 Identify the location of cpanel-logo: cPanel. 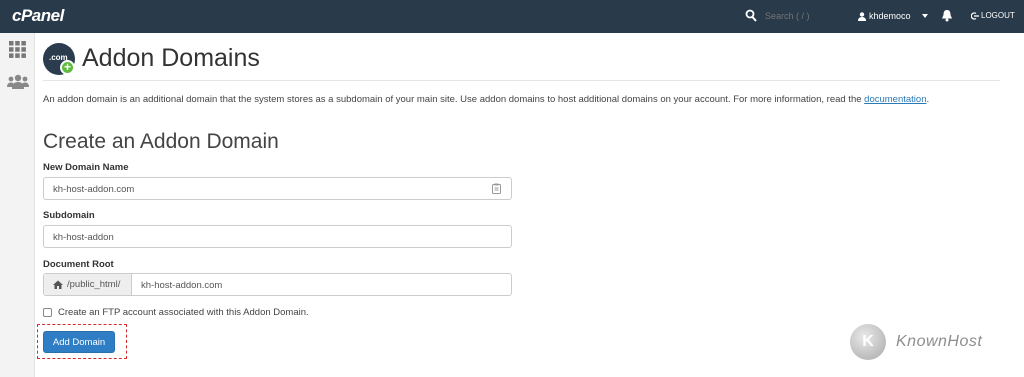
(38, 16).